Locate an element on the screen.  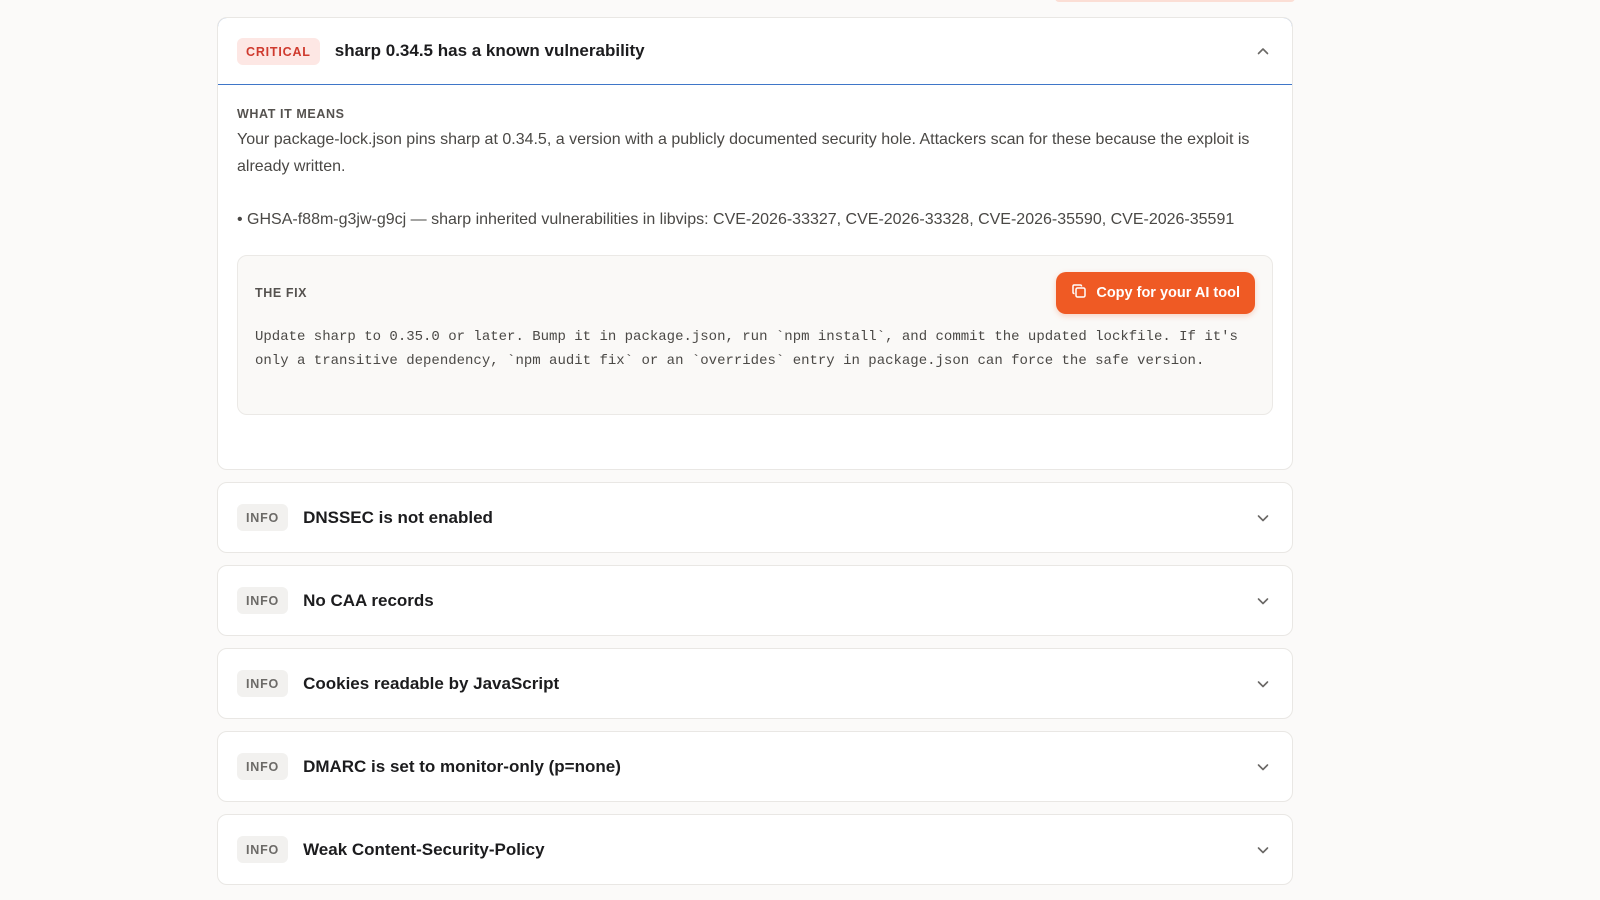
finding-card: INFO Weak Content-Security-Policy is located at coordinates (755, 849).